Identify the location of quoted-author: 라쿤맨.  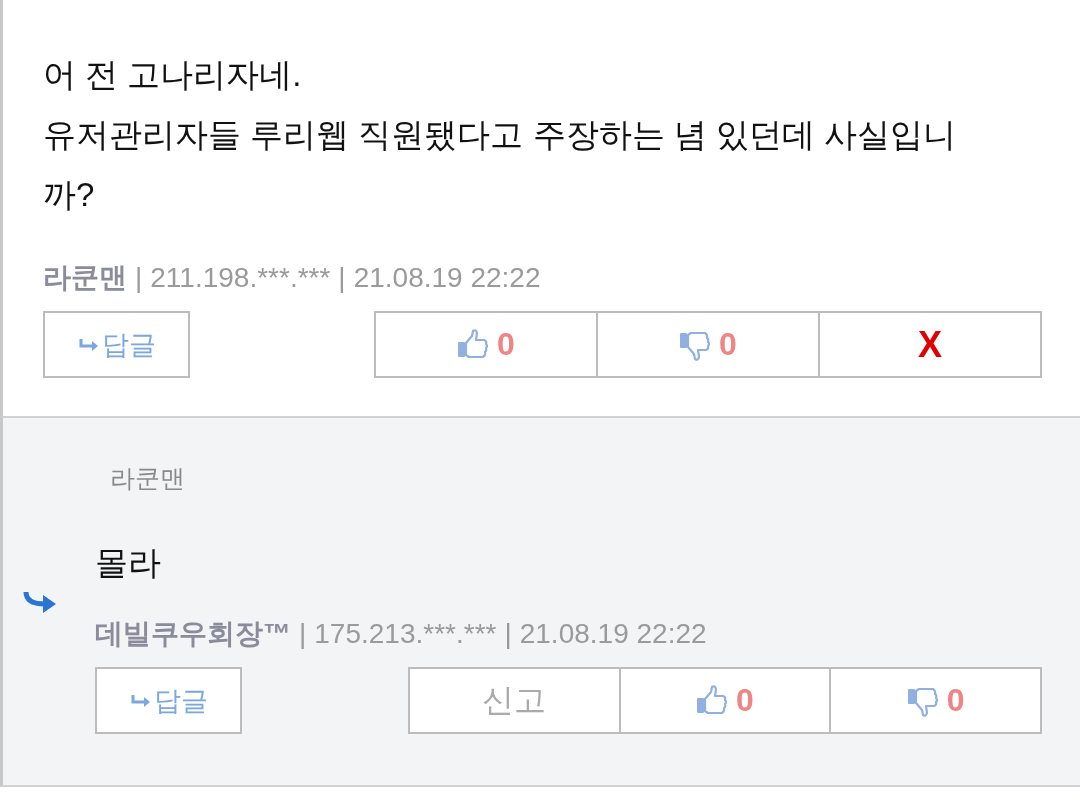
(148, 478).